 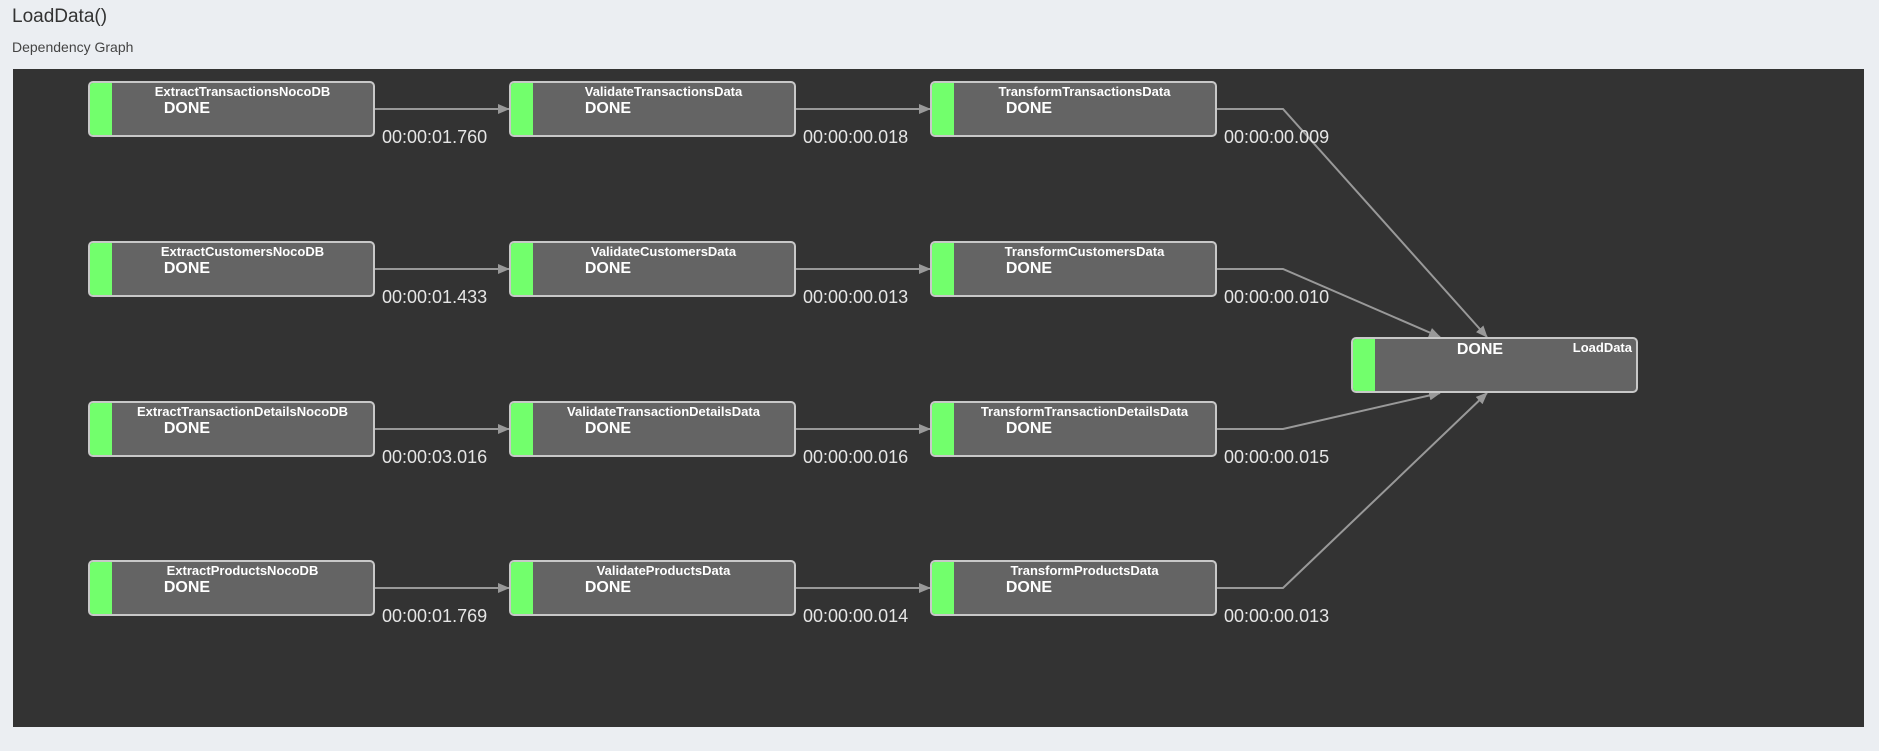 I want to click on task-name: ExtractProductsNocoDB, so click(x=242, y=570).